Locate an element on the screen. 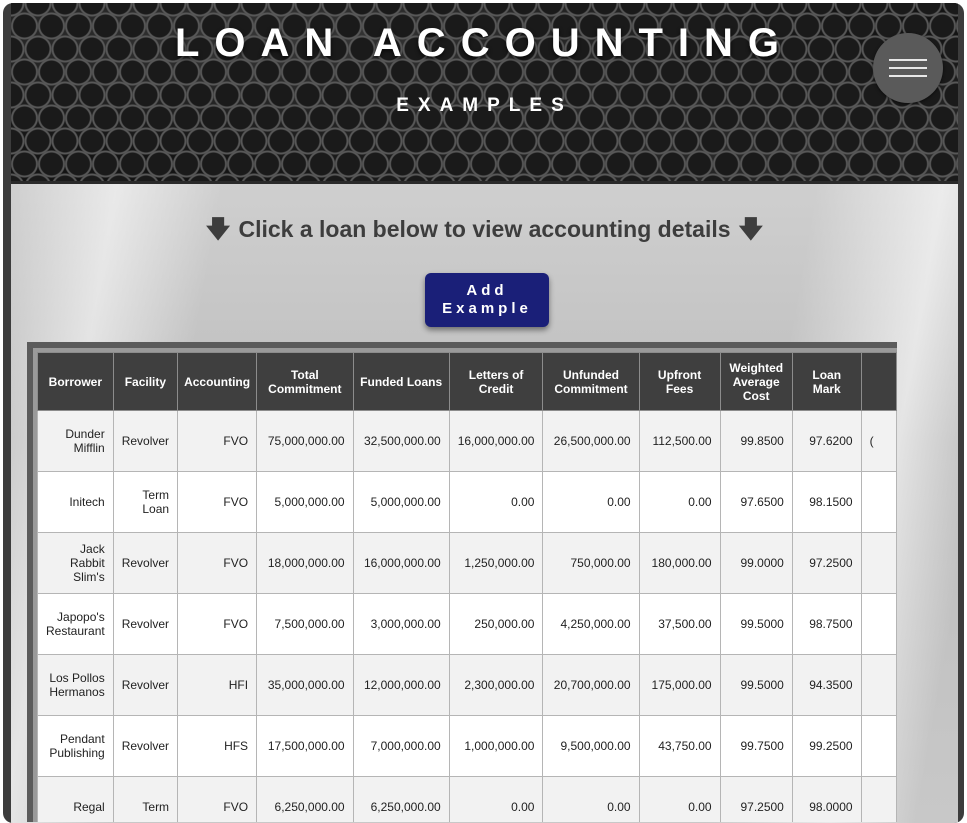  column-header-loan-mark: Loan Mark is located at coordinates (826, 381).